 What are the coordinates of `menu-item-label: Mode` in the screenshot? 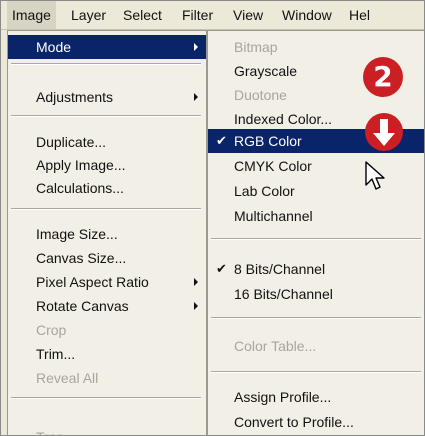 It's located at (54, 47).